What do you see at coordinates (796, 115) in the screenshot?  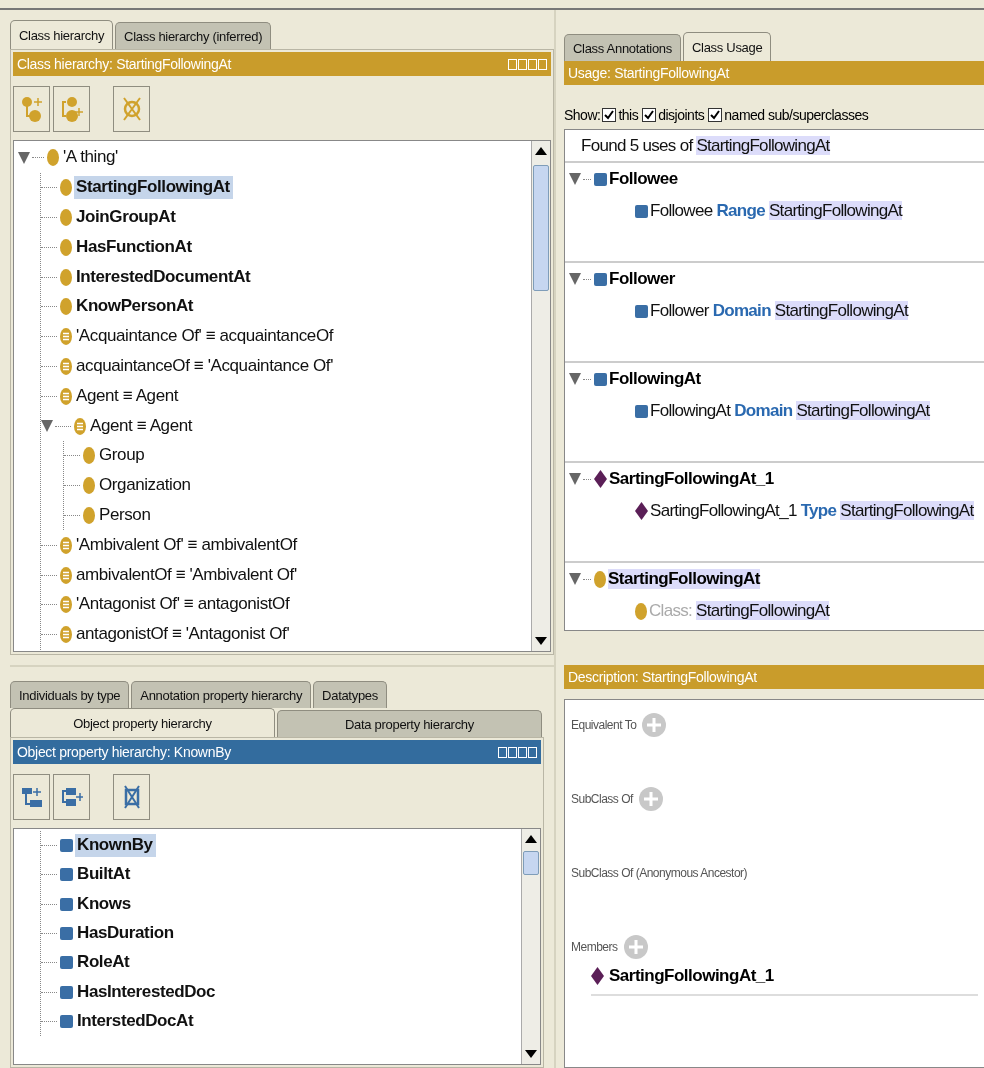 I see `checkbox-label: named sub/superclasses` at bounding box center [796, 115].